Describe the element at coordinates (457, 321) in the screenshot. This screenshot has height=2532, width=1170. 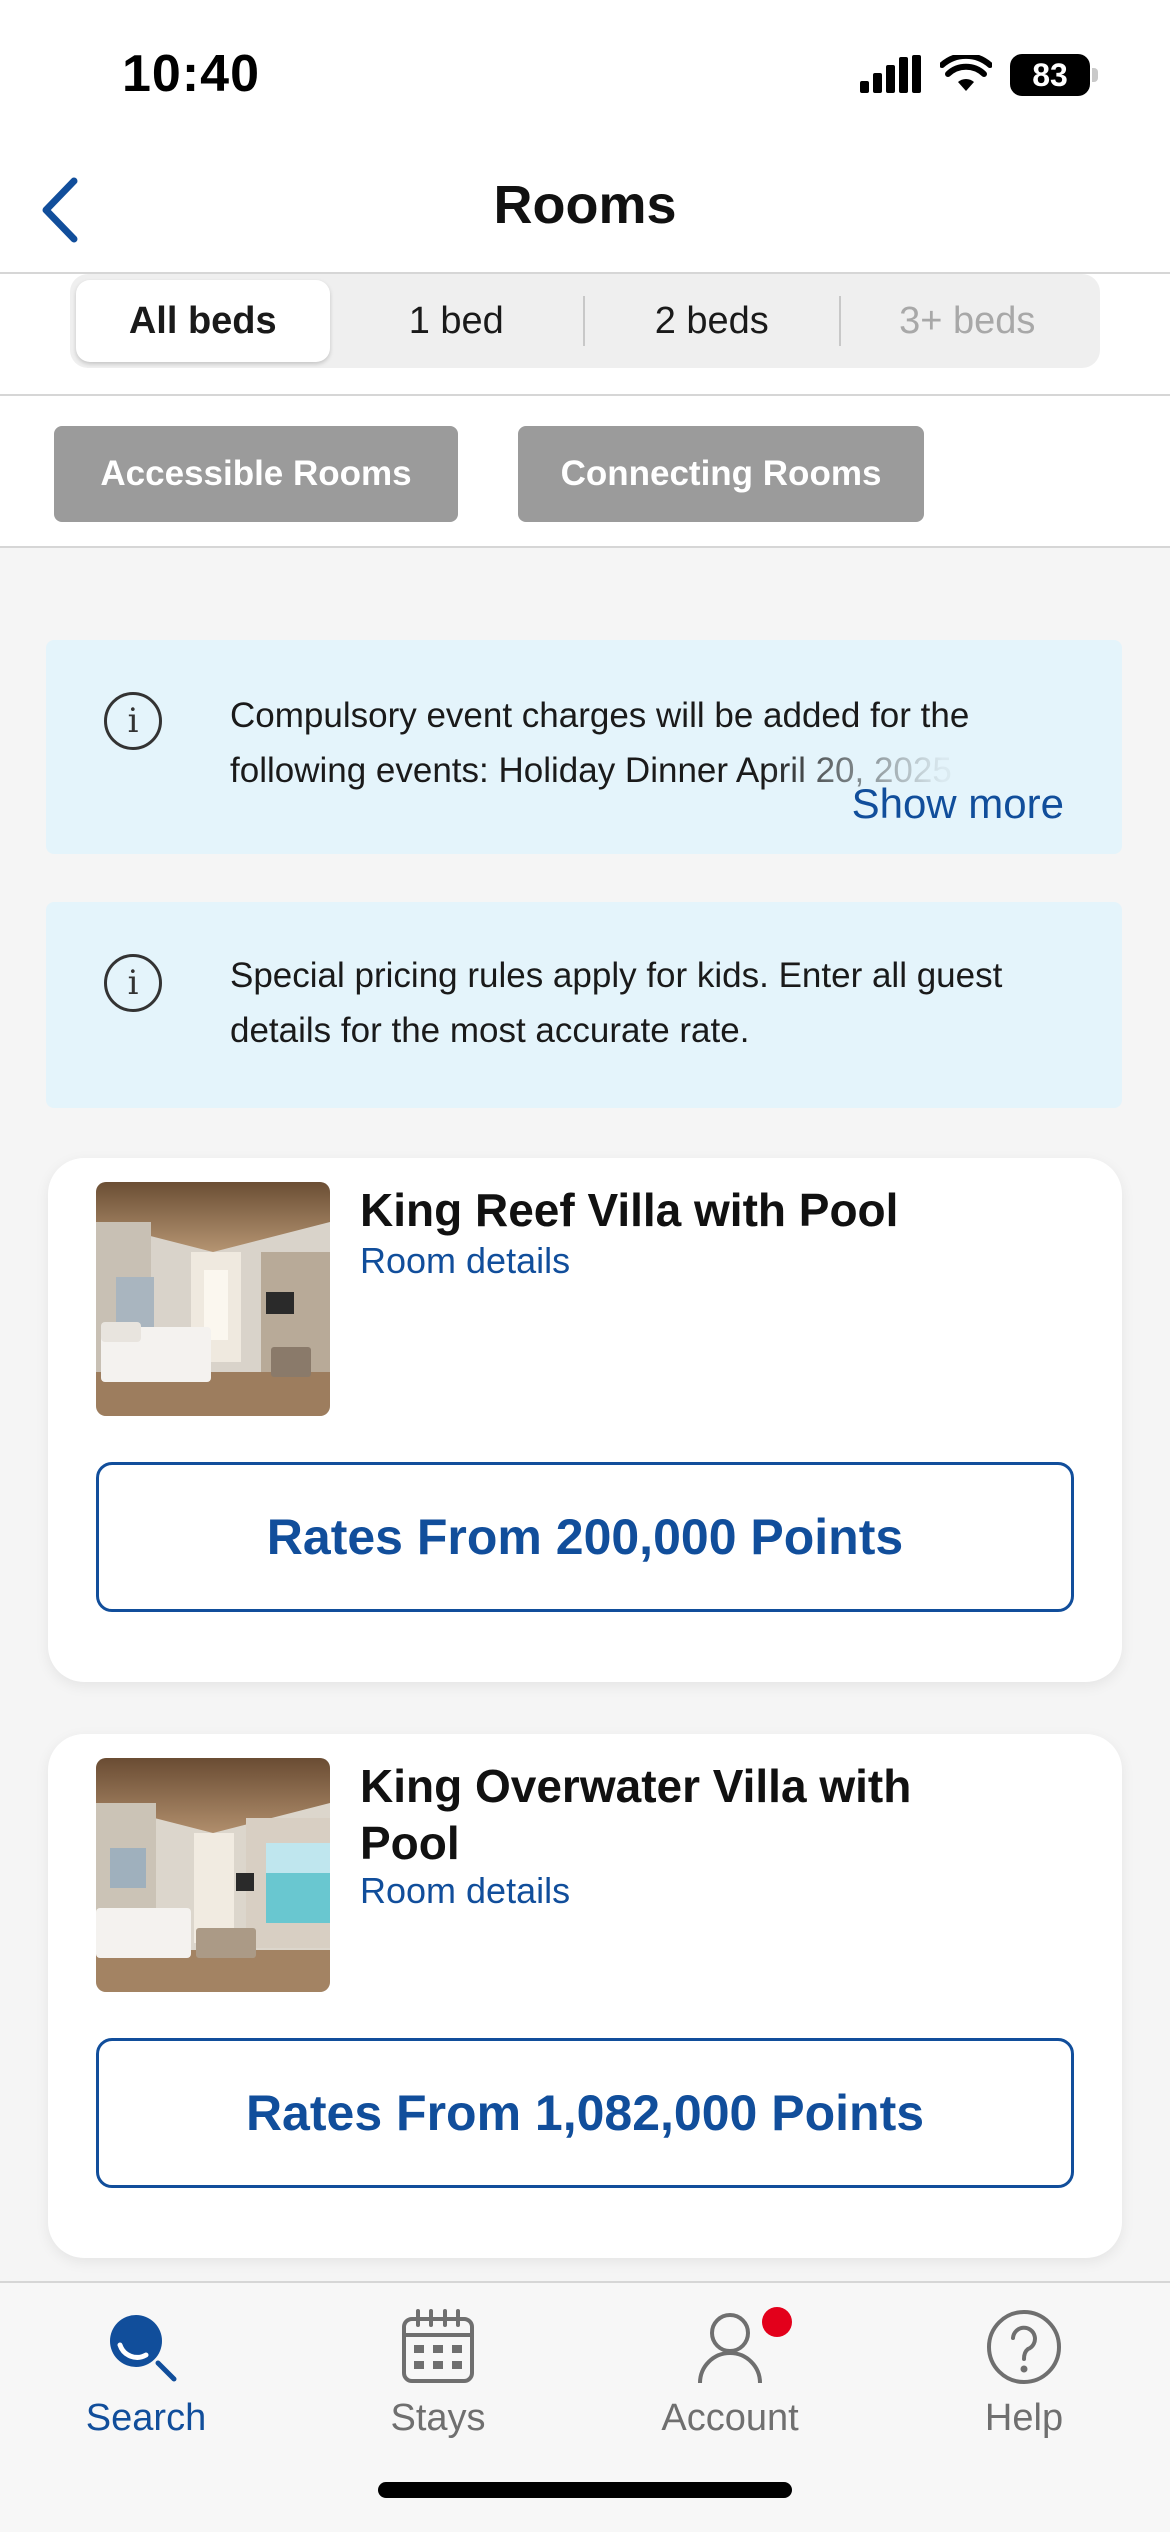
I see `segment-1-bed: 1 bed` at that location.